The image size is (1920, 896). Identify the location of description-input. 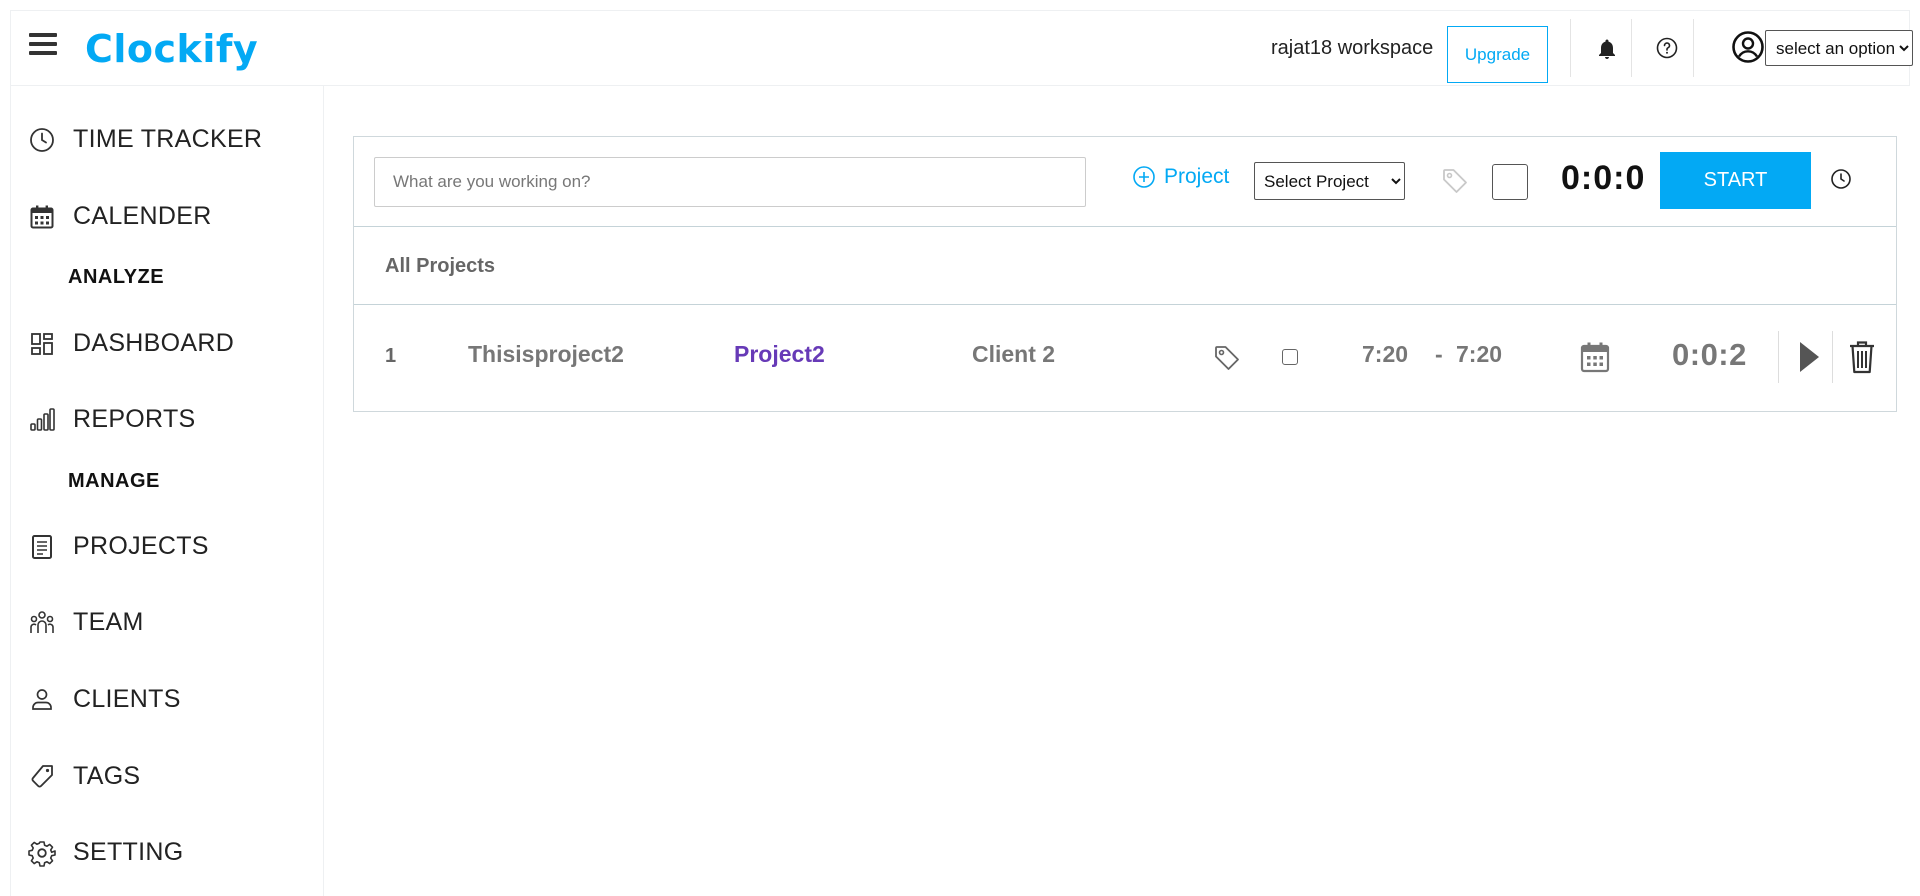
(730, 182).